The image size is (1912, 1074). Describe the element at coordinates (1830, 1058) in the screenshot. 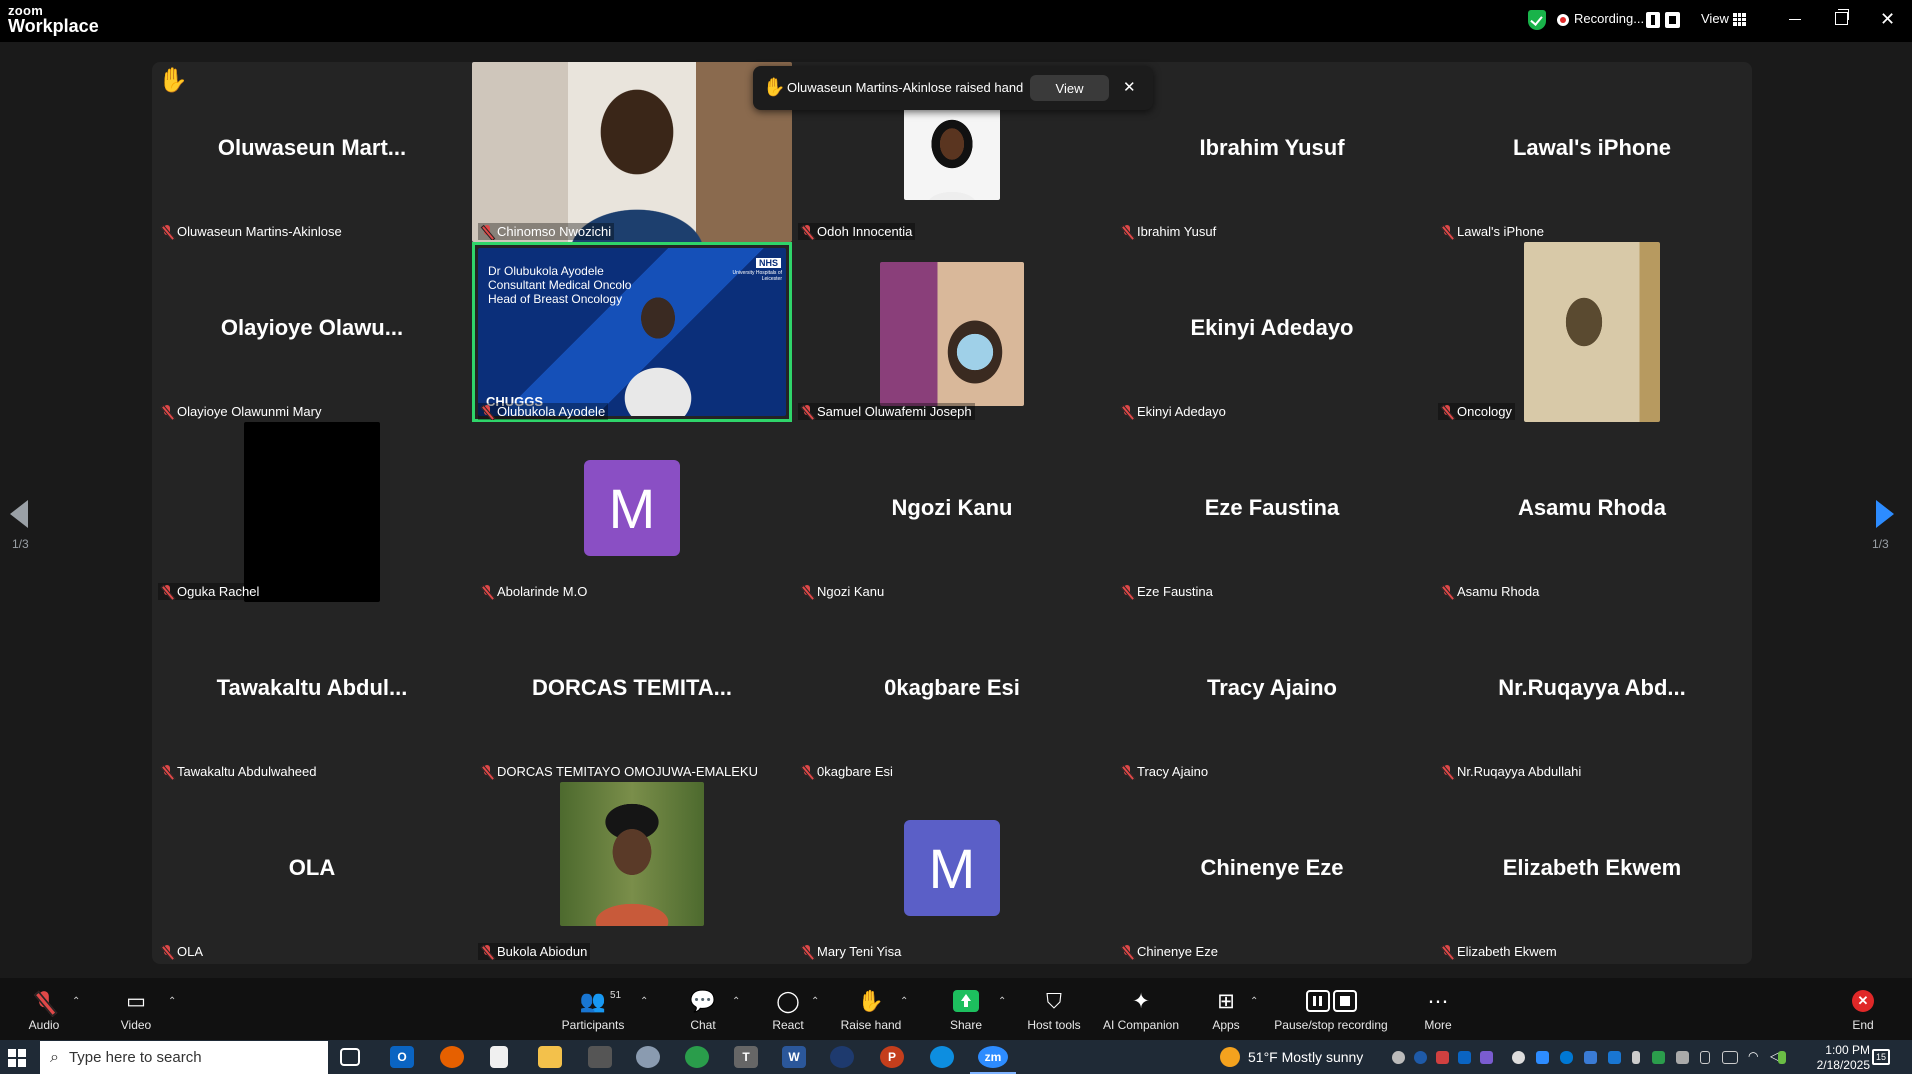

I see `taskbar-clock: 1:00 PM 2/18/2025` at that location.